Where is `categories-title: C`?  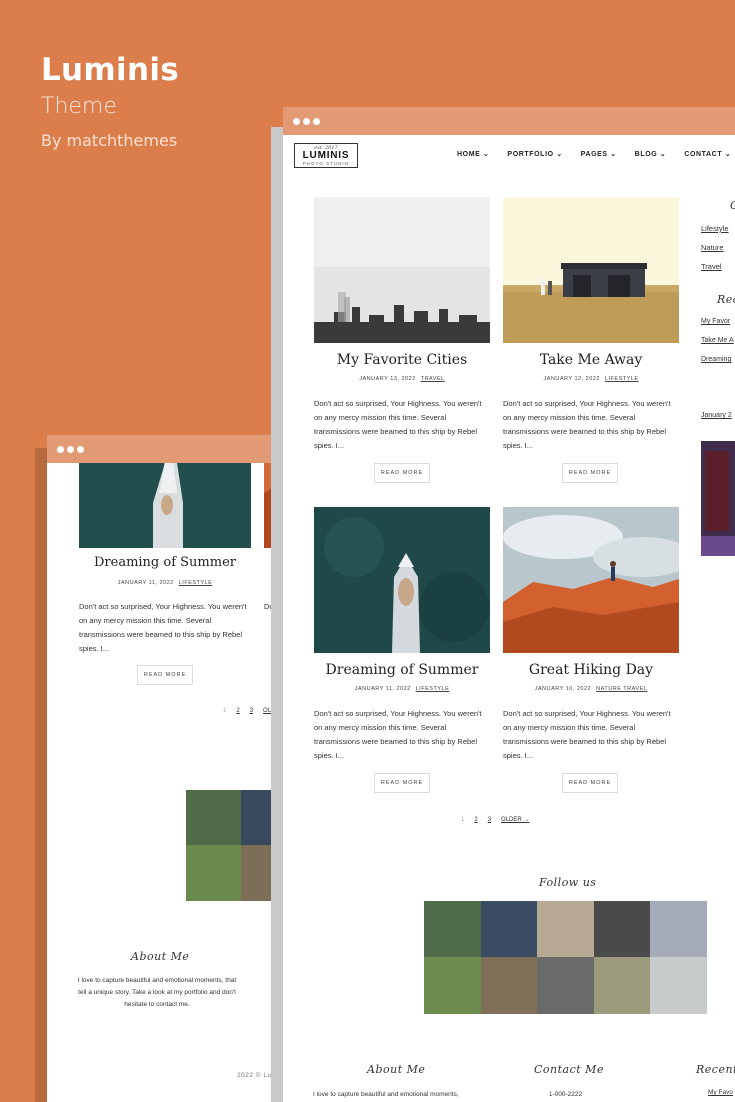 categories-title: C is located at coordinates (732, 205).